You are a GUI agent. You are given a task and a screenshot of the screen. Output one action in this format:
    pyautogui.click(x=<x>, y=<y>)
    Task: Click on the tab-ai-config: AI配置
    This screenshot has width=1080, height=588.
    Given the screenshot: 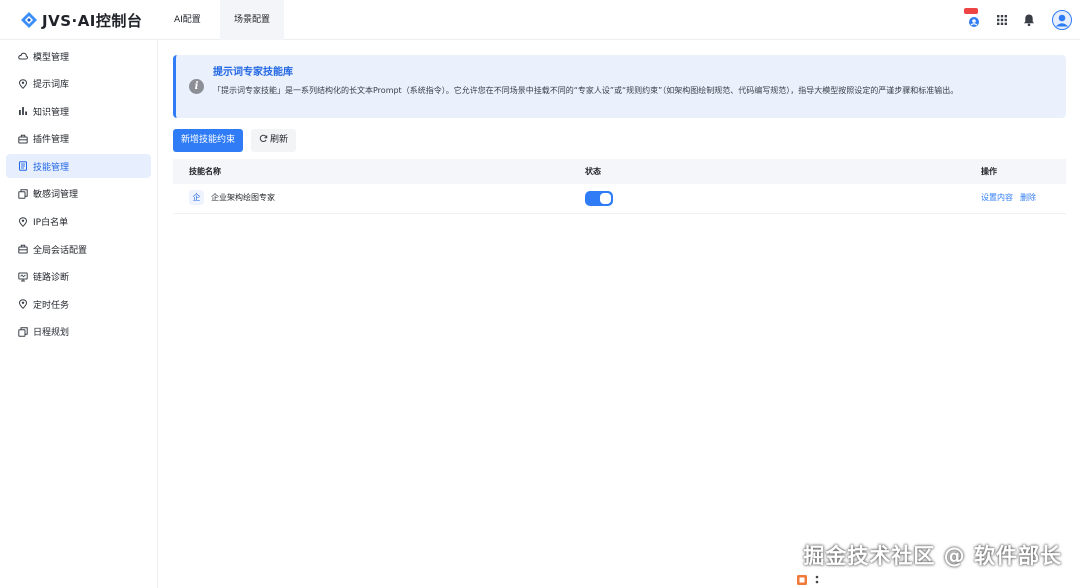 What is the action you would take?
    pyautogui.click(x=187, y=20)
    